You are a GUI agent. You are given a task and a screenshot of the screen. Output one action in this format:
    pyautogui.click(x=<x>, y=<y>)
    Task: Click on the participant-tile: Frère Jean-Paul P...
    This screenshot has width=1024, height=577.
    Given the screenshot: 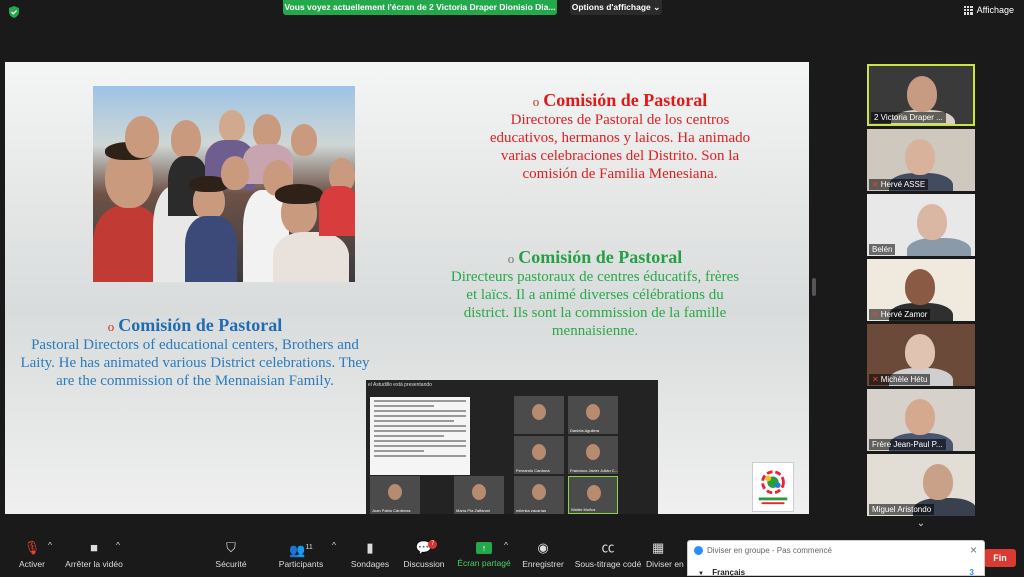 What is the action you would take?
    pyautogui.click(x=921, y=420)
    